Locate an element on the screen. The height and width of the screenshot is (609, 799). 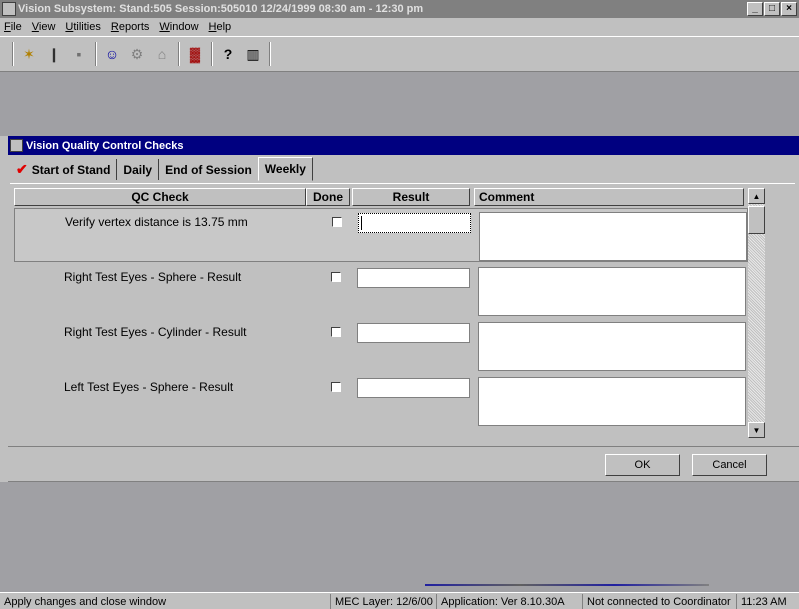
cart-icon: ⌂ is located at coordinates (162, 54).